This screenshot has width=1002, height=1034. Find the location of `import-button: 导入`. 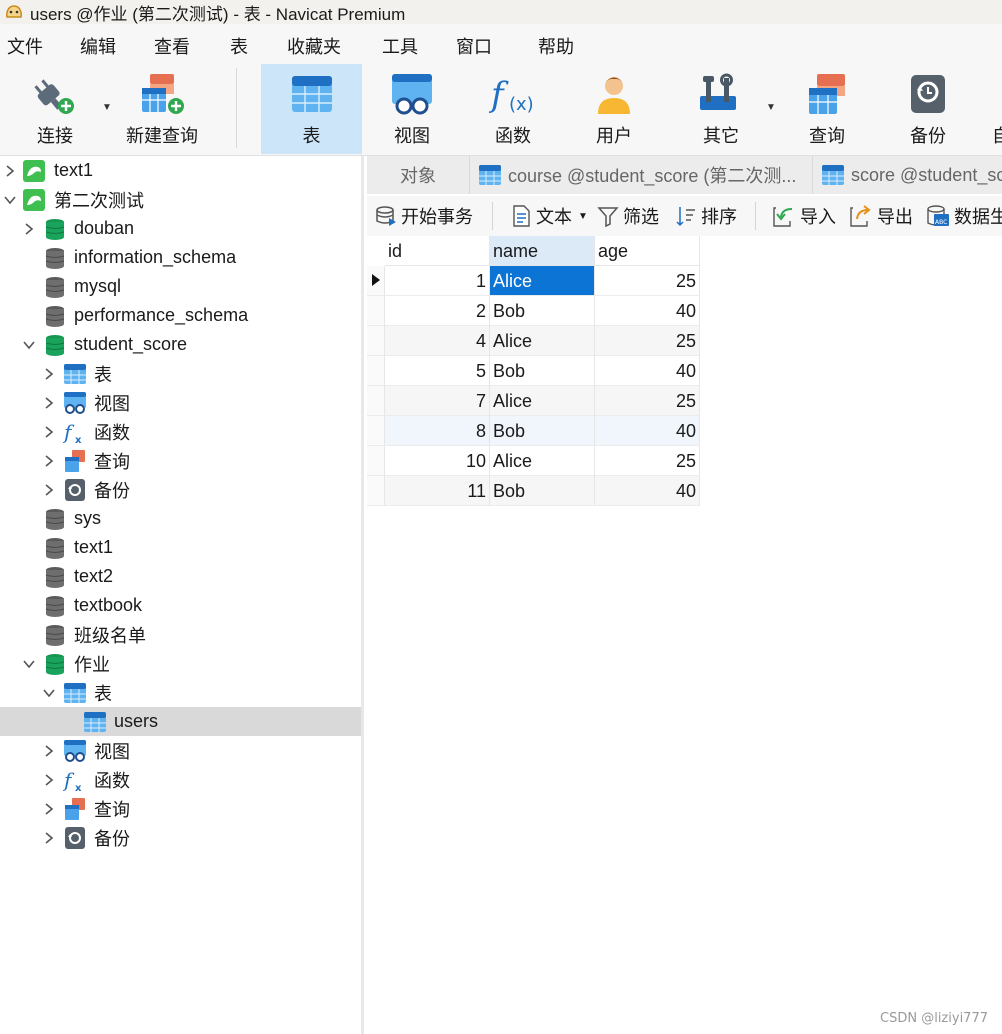

import-button: 导入 is located at coordinates (804, 216).